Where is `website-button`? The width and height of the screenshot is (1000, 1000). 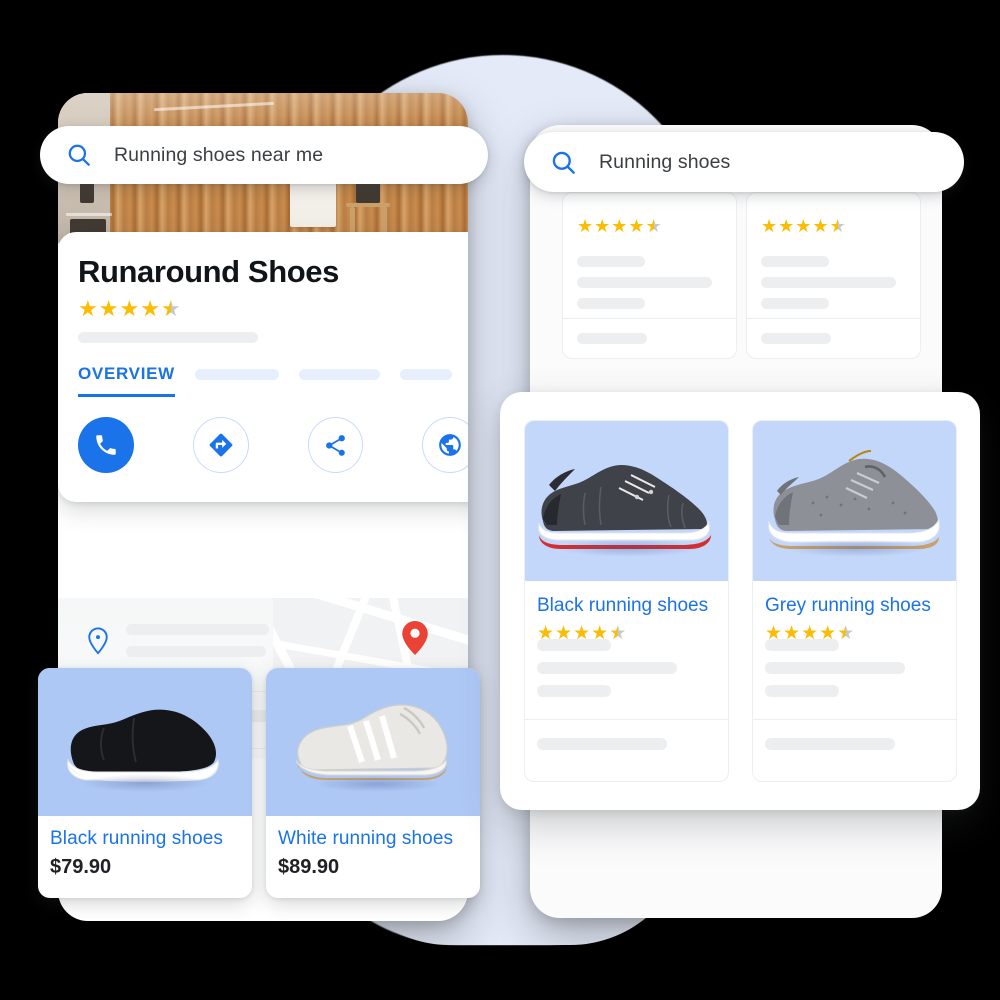 website-button is located at coordinates (445, 445).